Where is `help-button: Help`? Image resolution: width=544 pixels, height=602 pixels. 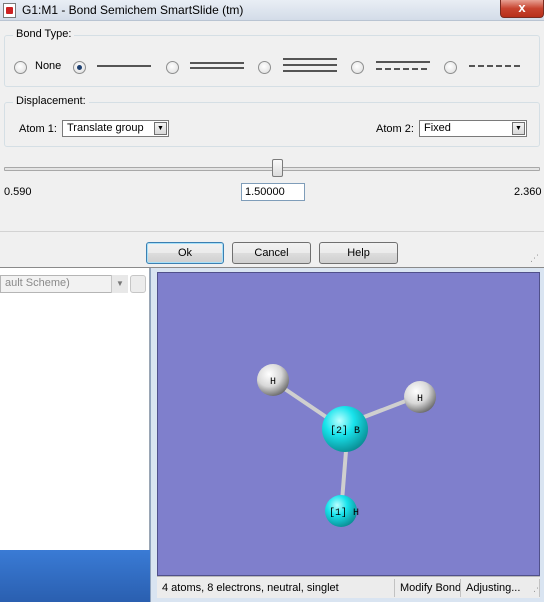
help-button: Help is located at coordinates (358, 253).